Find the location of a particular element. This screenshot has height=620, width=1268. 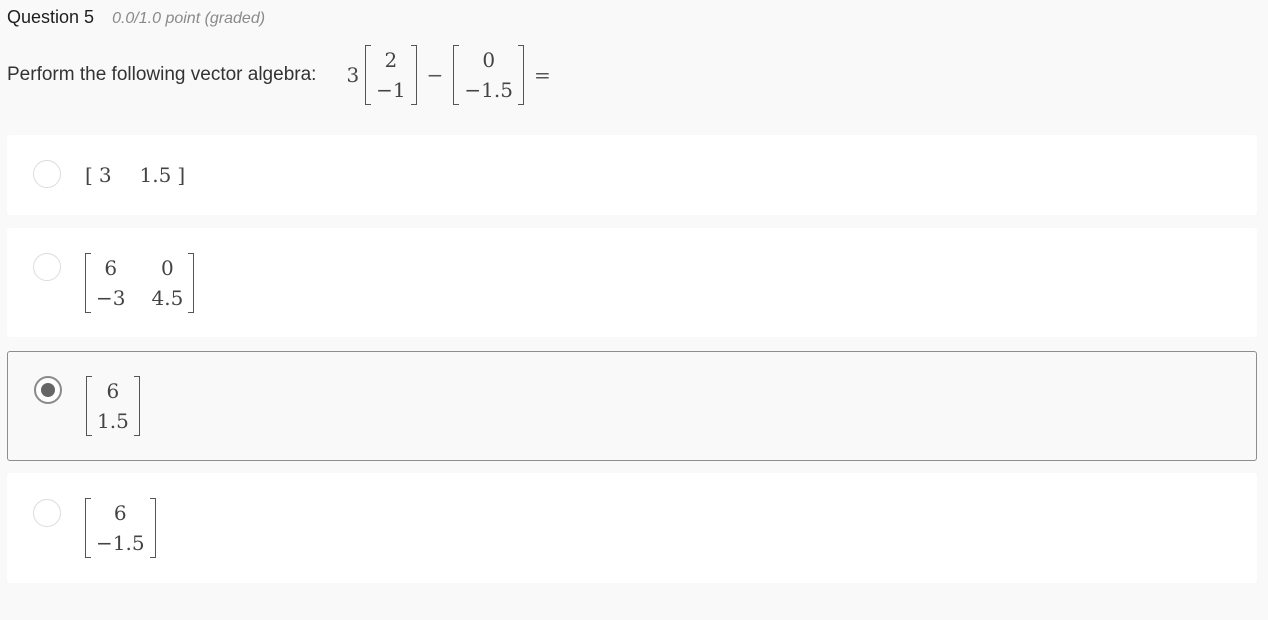

option-math: 6 1.5 is located at coordinates (113, 406).